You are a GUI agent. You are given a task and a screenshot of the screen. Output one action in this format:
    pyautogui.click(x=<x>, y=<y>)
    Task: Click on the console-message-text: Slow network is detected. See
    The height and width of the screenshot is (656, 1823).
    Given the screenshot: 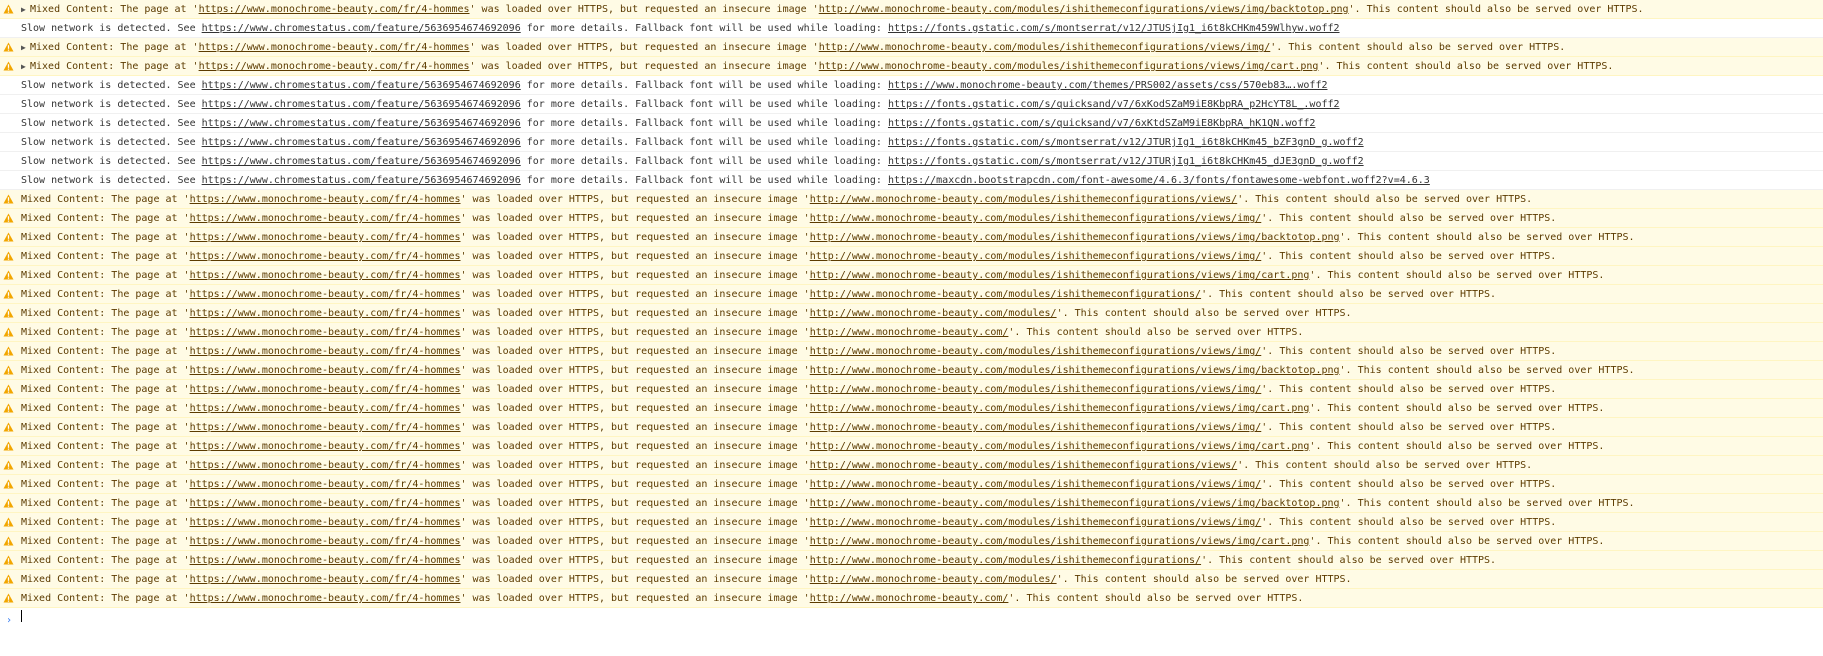 What is the action you would take?
    pyautogui.click(x=111, y=123)
    